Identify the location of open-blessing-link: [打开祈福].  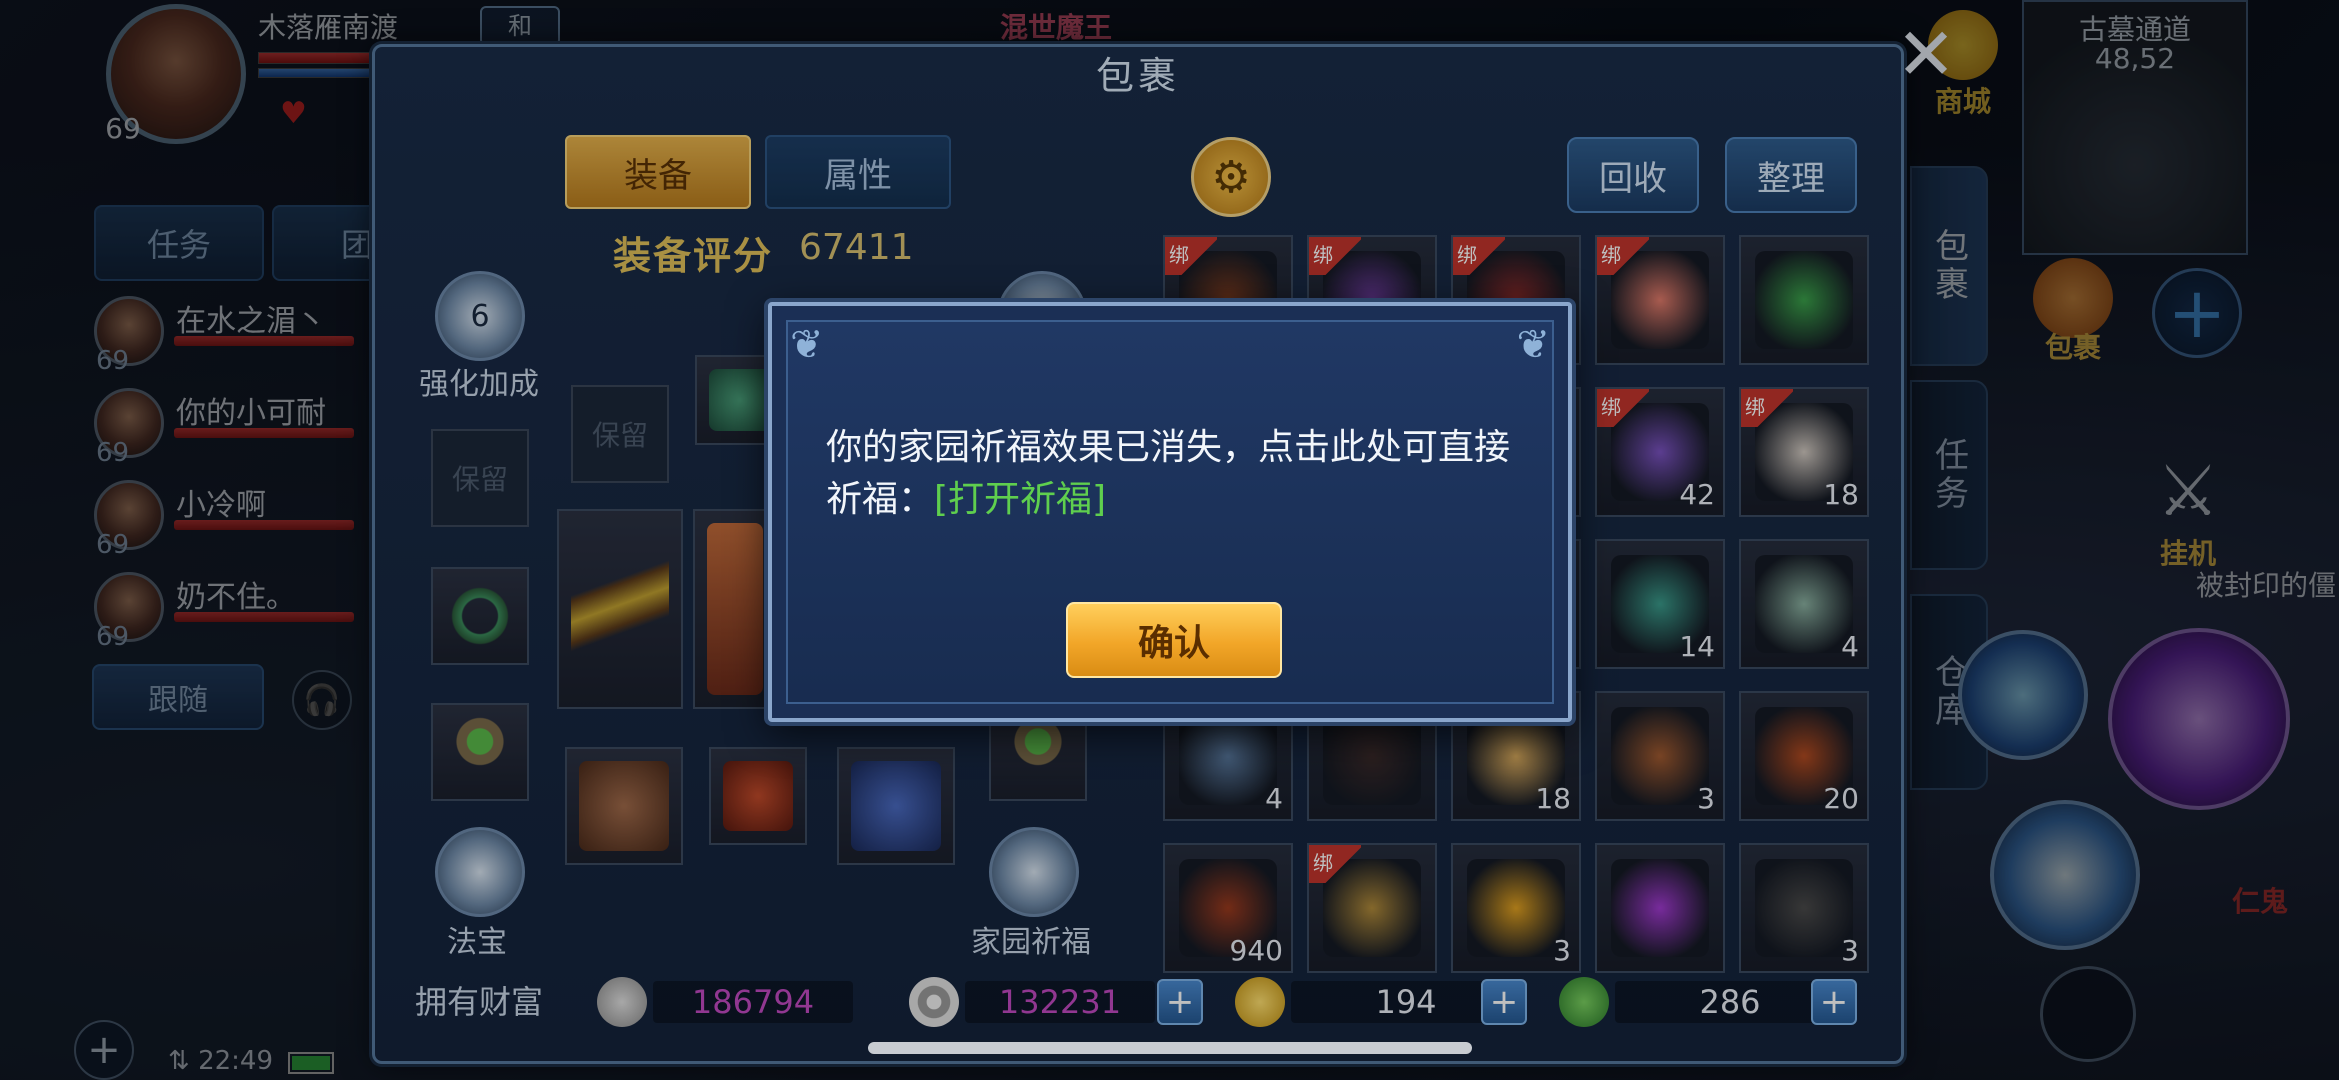
(1020, 499).